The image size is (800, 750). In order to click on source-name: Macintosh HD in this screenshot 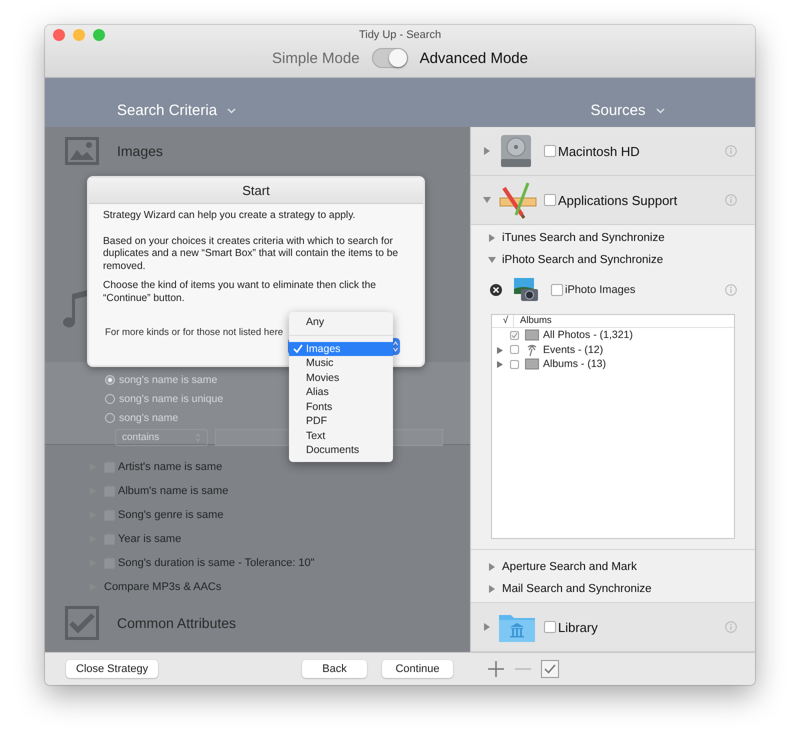, I will do `click(599, 151)`.